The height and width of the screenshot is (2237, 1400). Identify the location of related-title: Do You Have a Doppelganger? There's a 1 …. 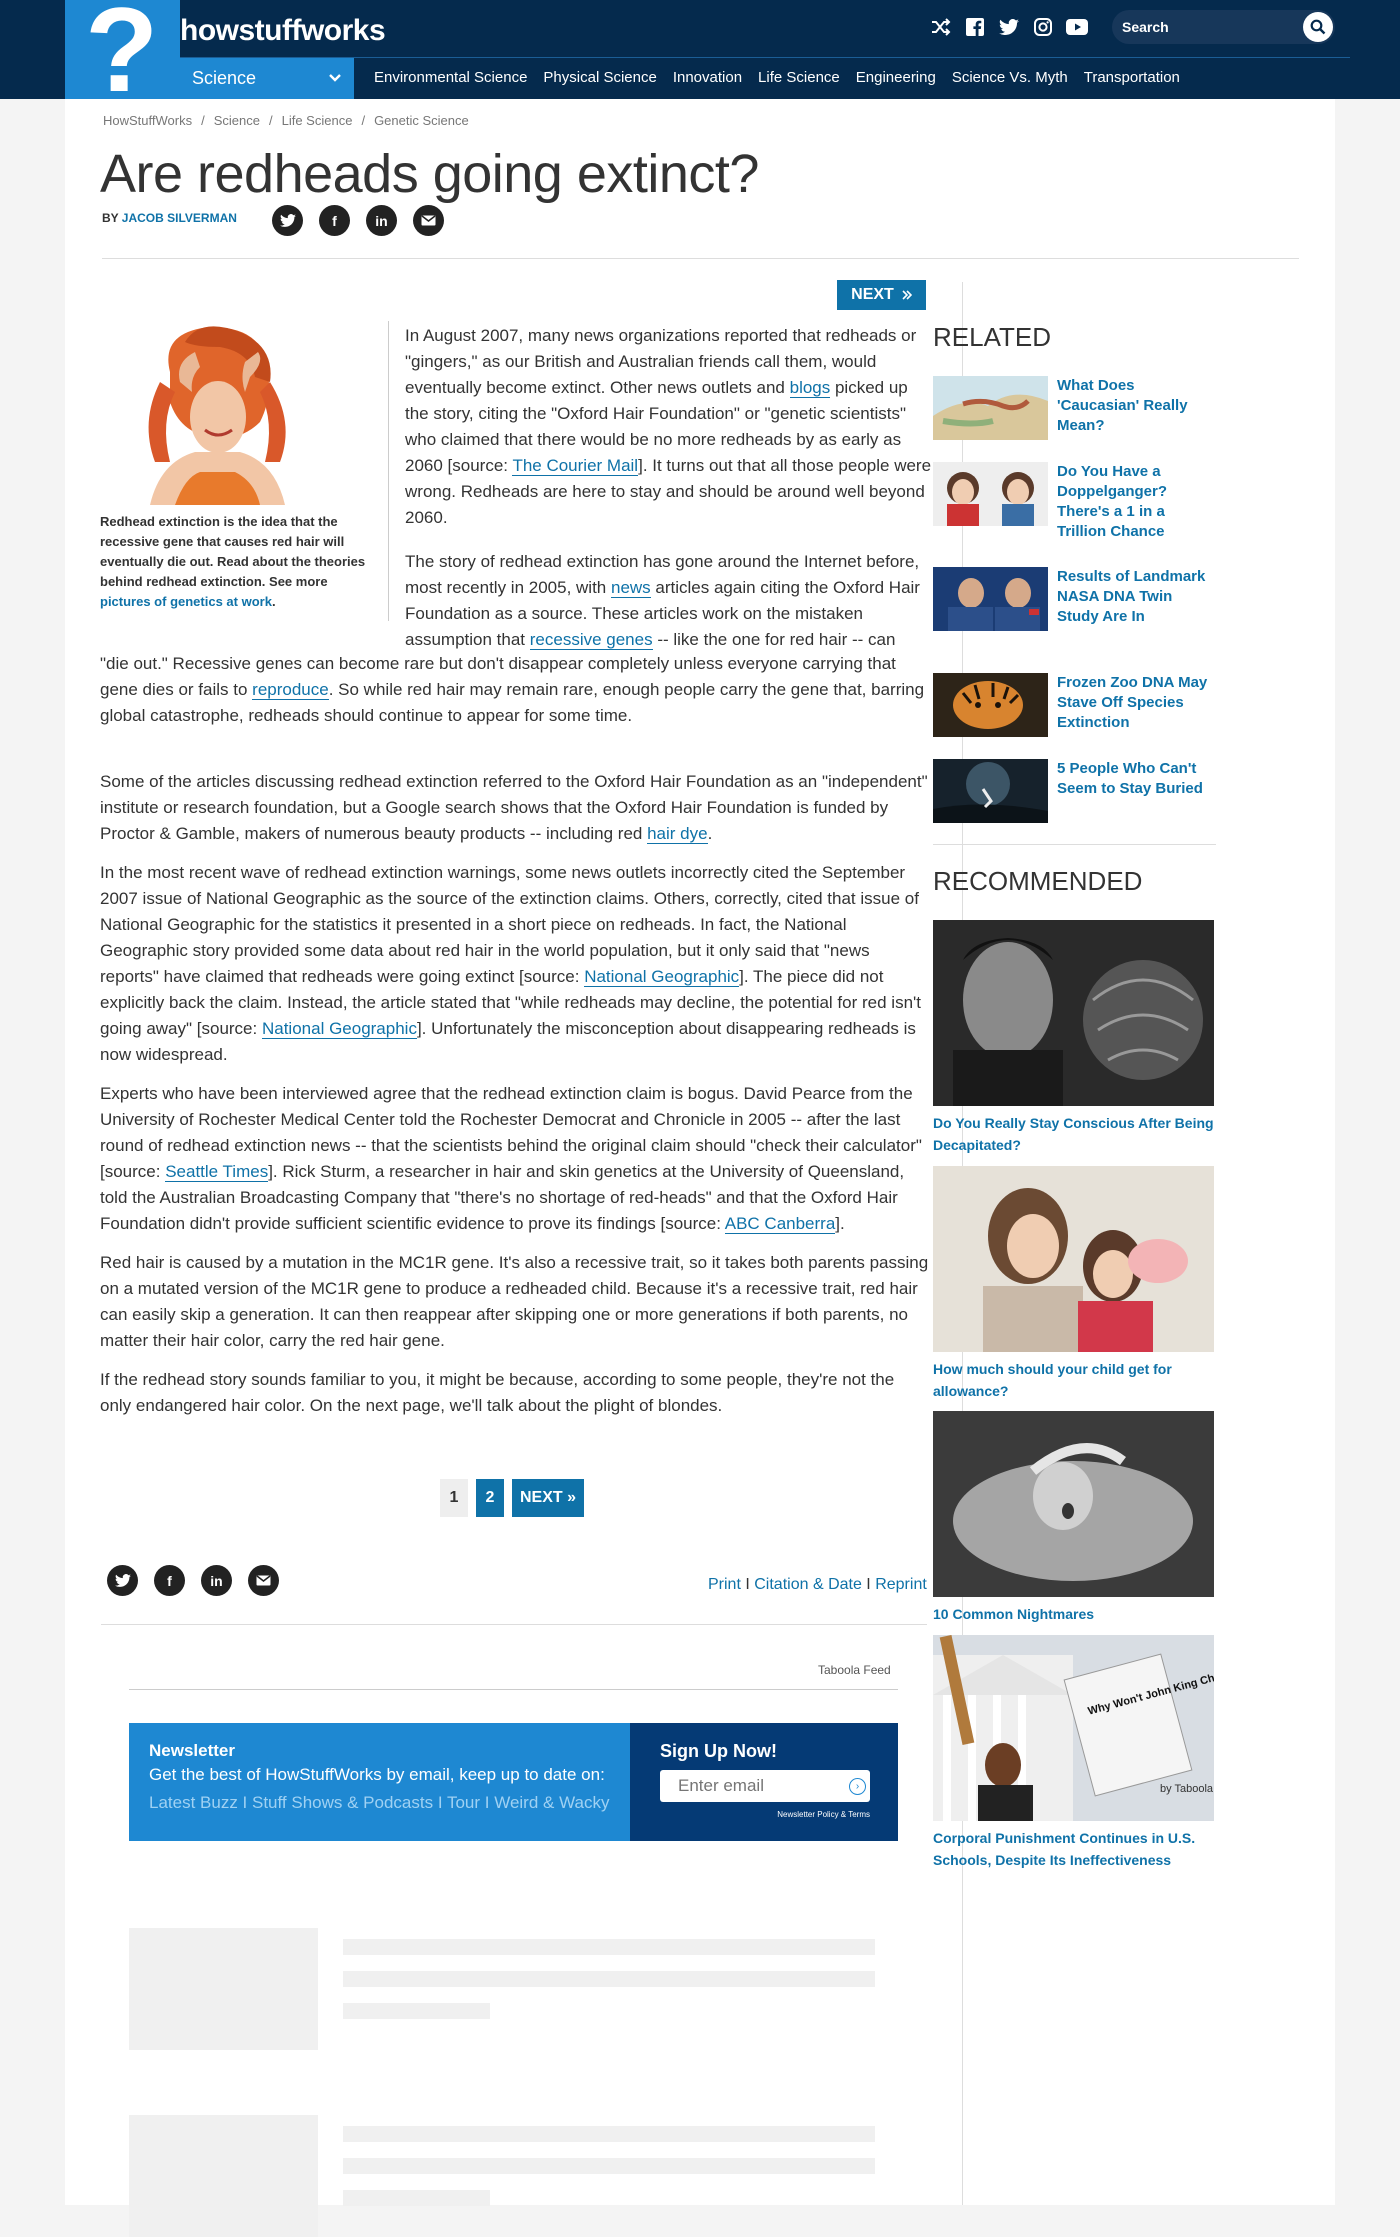
(1137, 502).